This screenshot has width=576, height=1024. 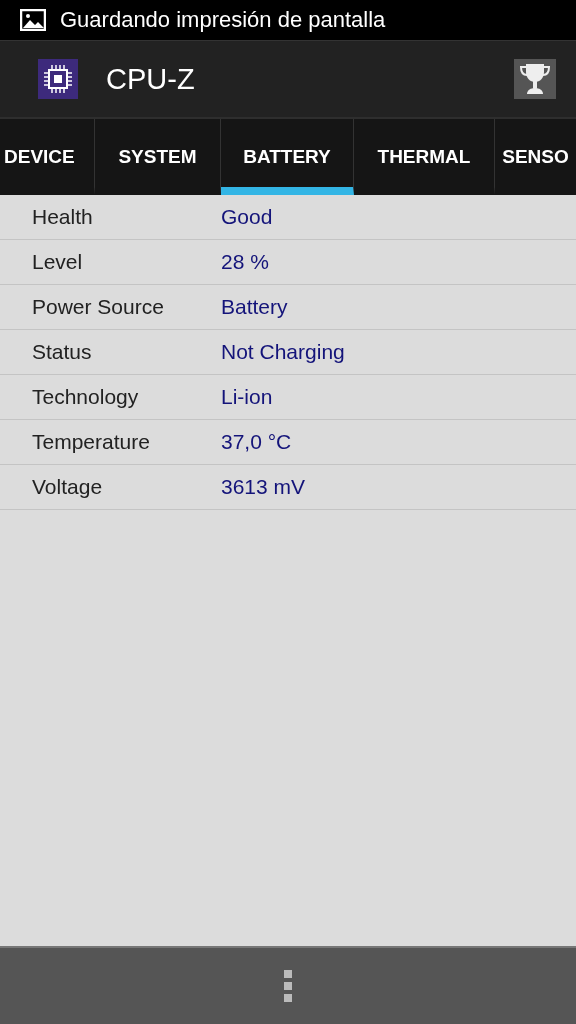 What do you see at coordinates (263, 487) in the screenshot?
I see `field-value: 3613 mV` at bounding box center [263, 487].